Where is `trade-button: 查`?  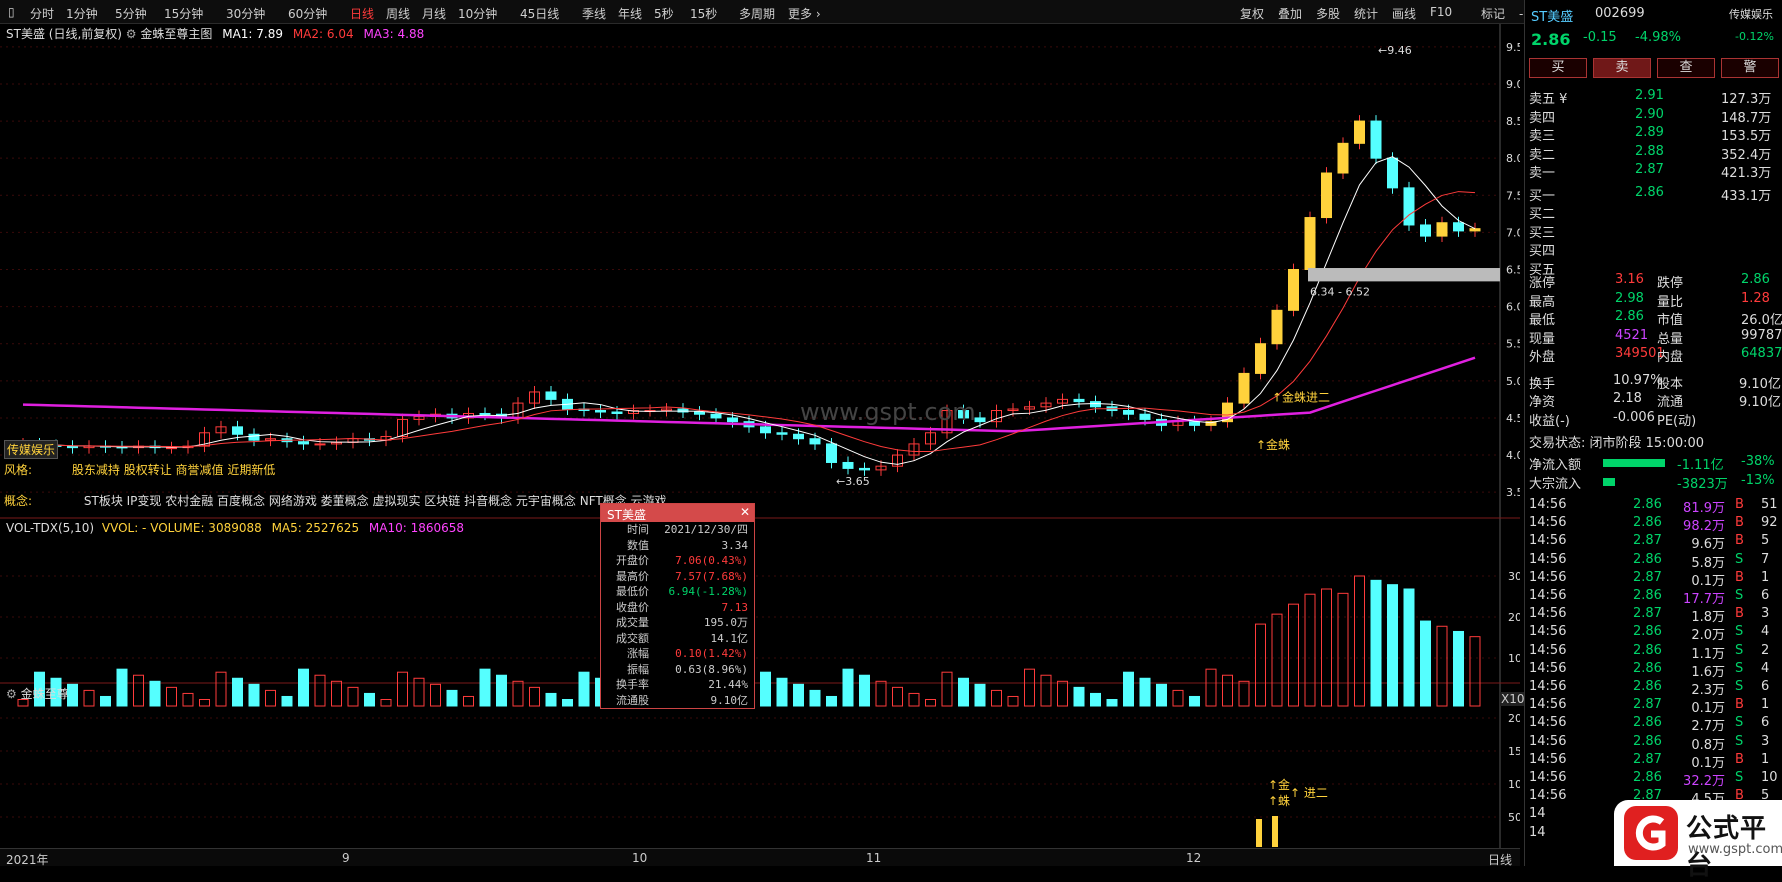
trade-button: 查 is located at coordinates (1686, 68).